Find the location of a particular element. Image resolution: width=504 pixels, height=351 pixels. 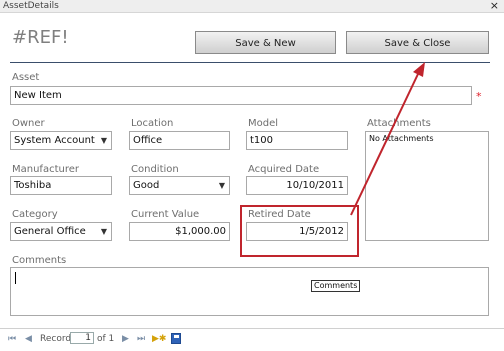

new-record-icon: ▶✱ is located at coordinates (159, 339).